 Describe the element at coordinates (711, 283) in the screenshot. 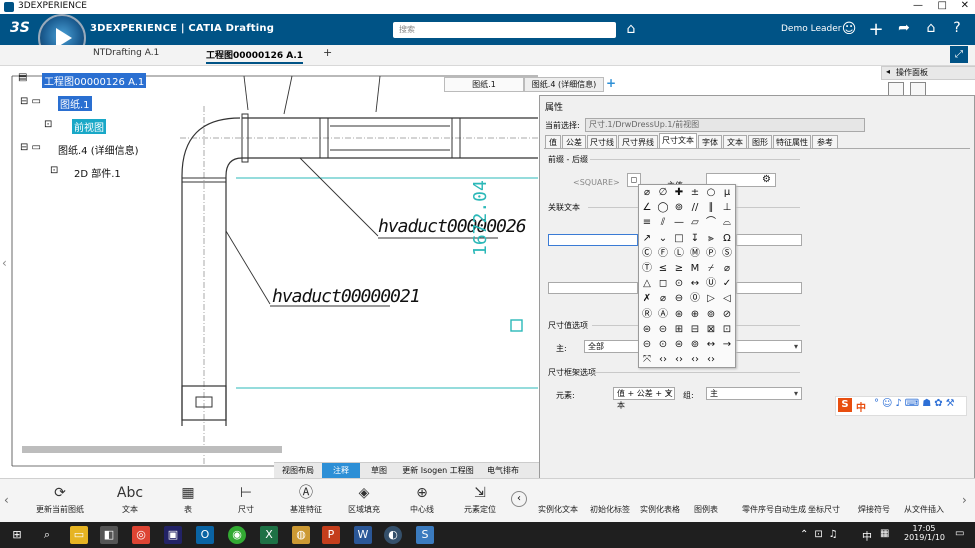

I see `palette-symbol: Ⓤ` at that location.